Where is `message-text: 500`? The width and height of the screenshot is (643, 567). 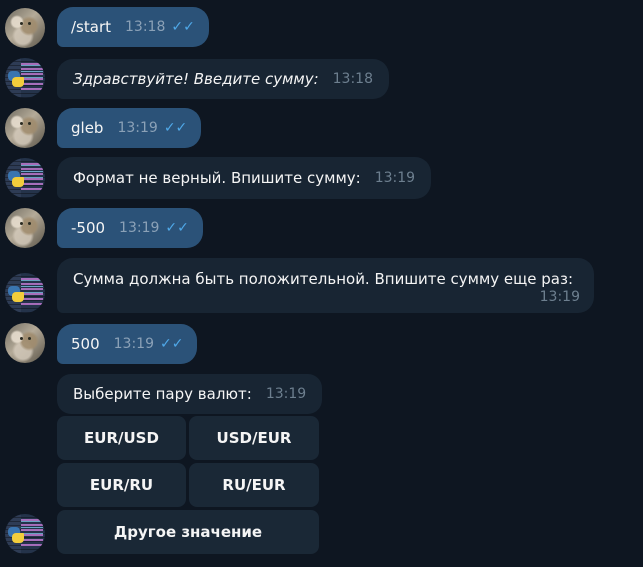
message-text: 500 is located at coordinates (85, 343).